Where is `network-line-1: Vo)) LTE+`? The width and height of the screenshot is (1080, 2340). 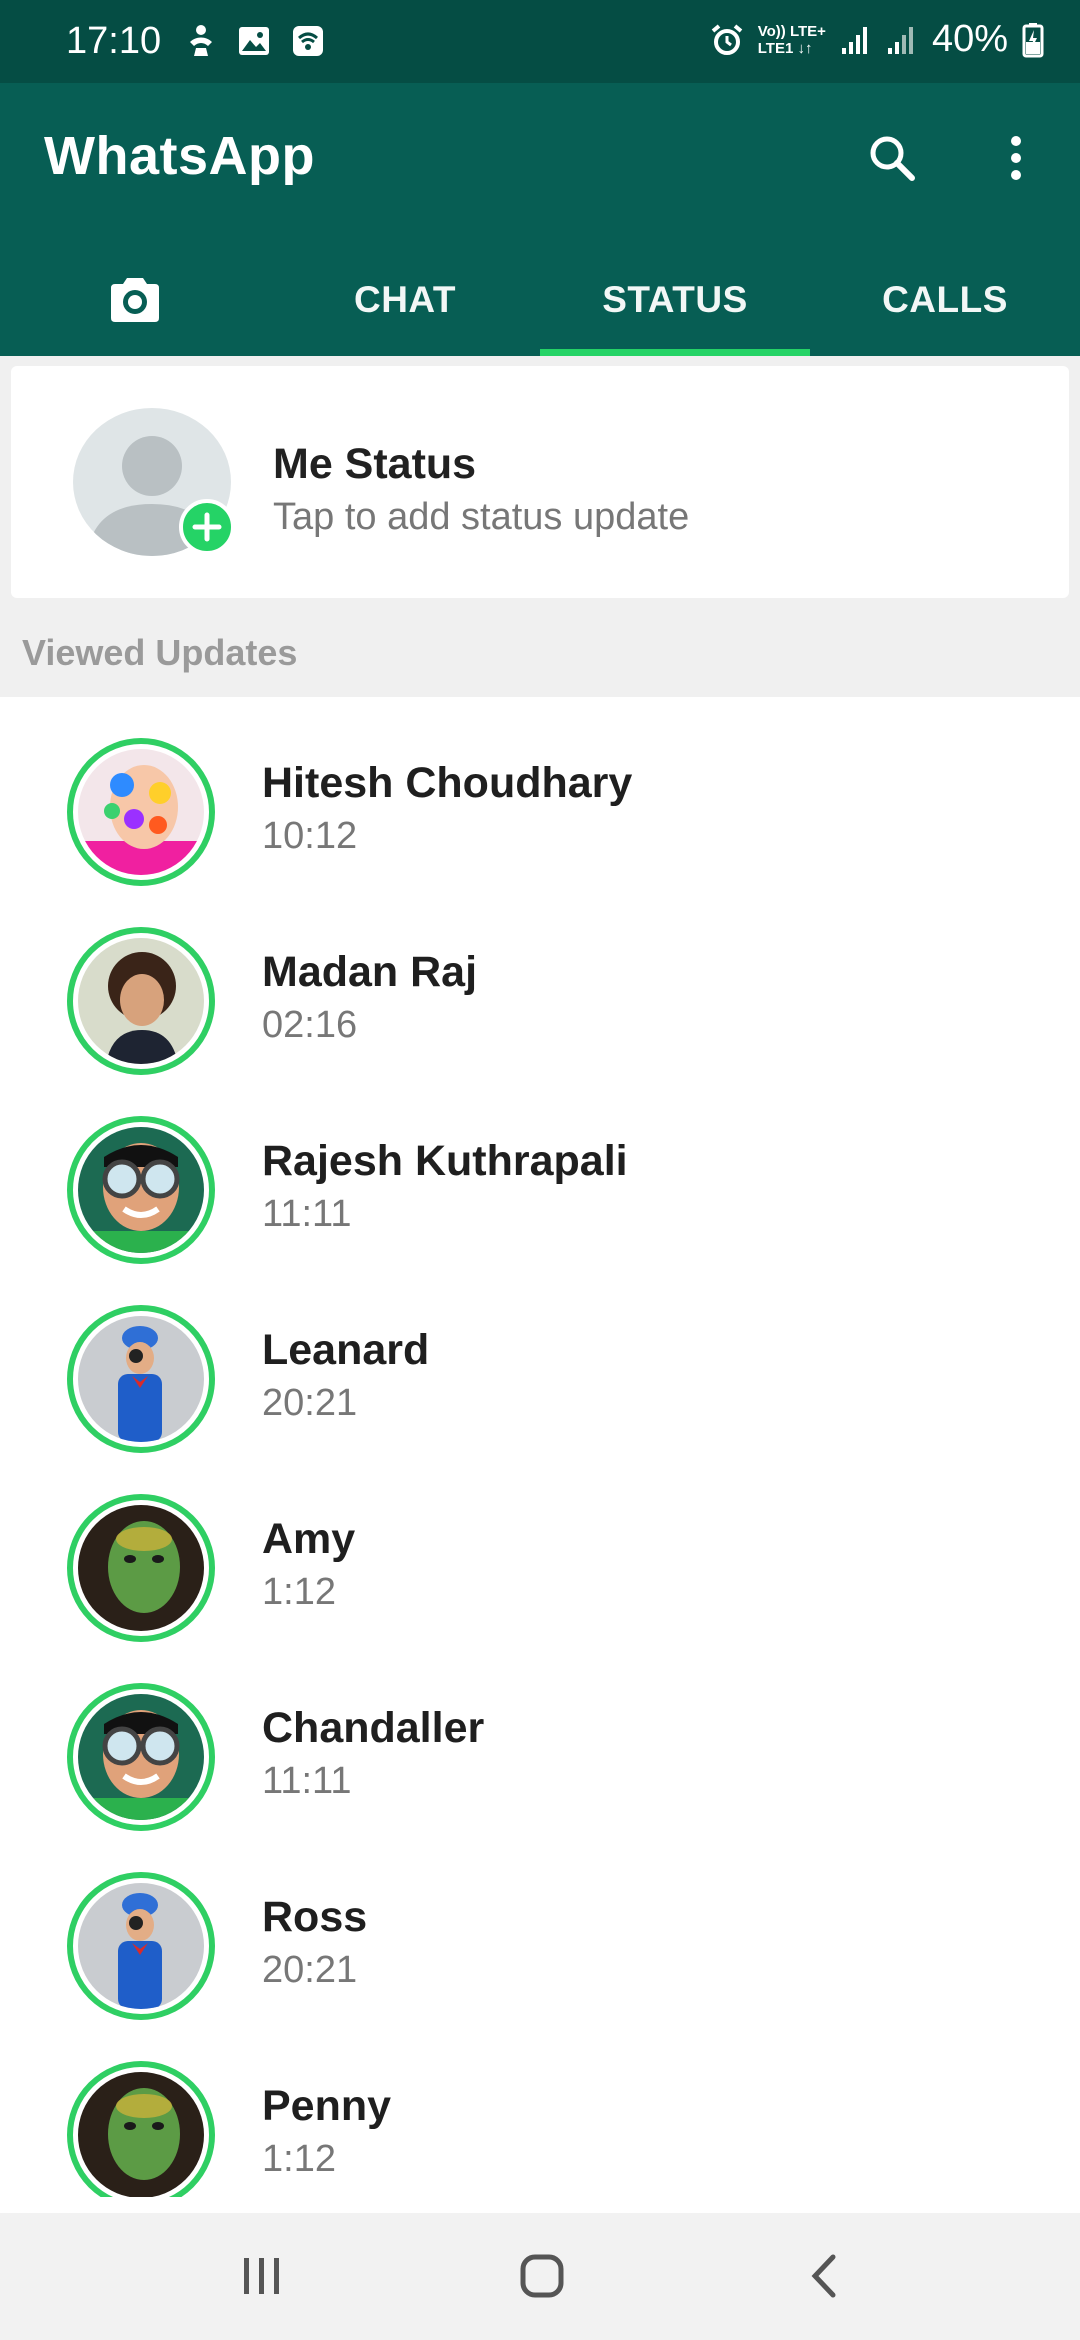
network-line-1: Vo)) LTE+ is located at coordinates (791, 31).